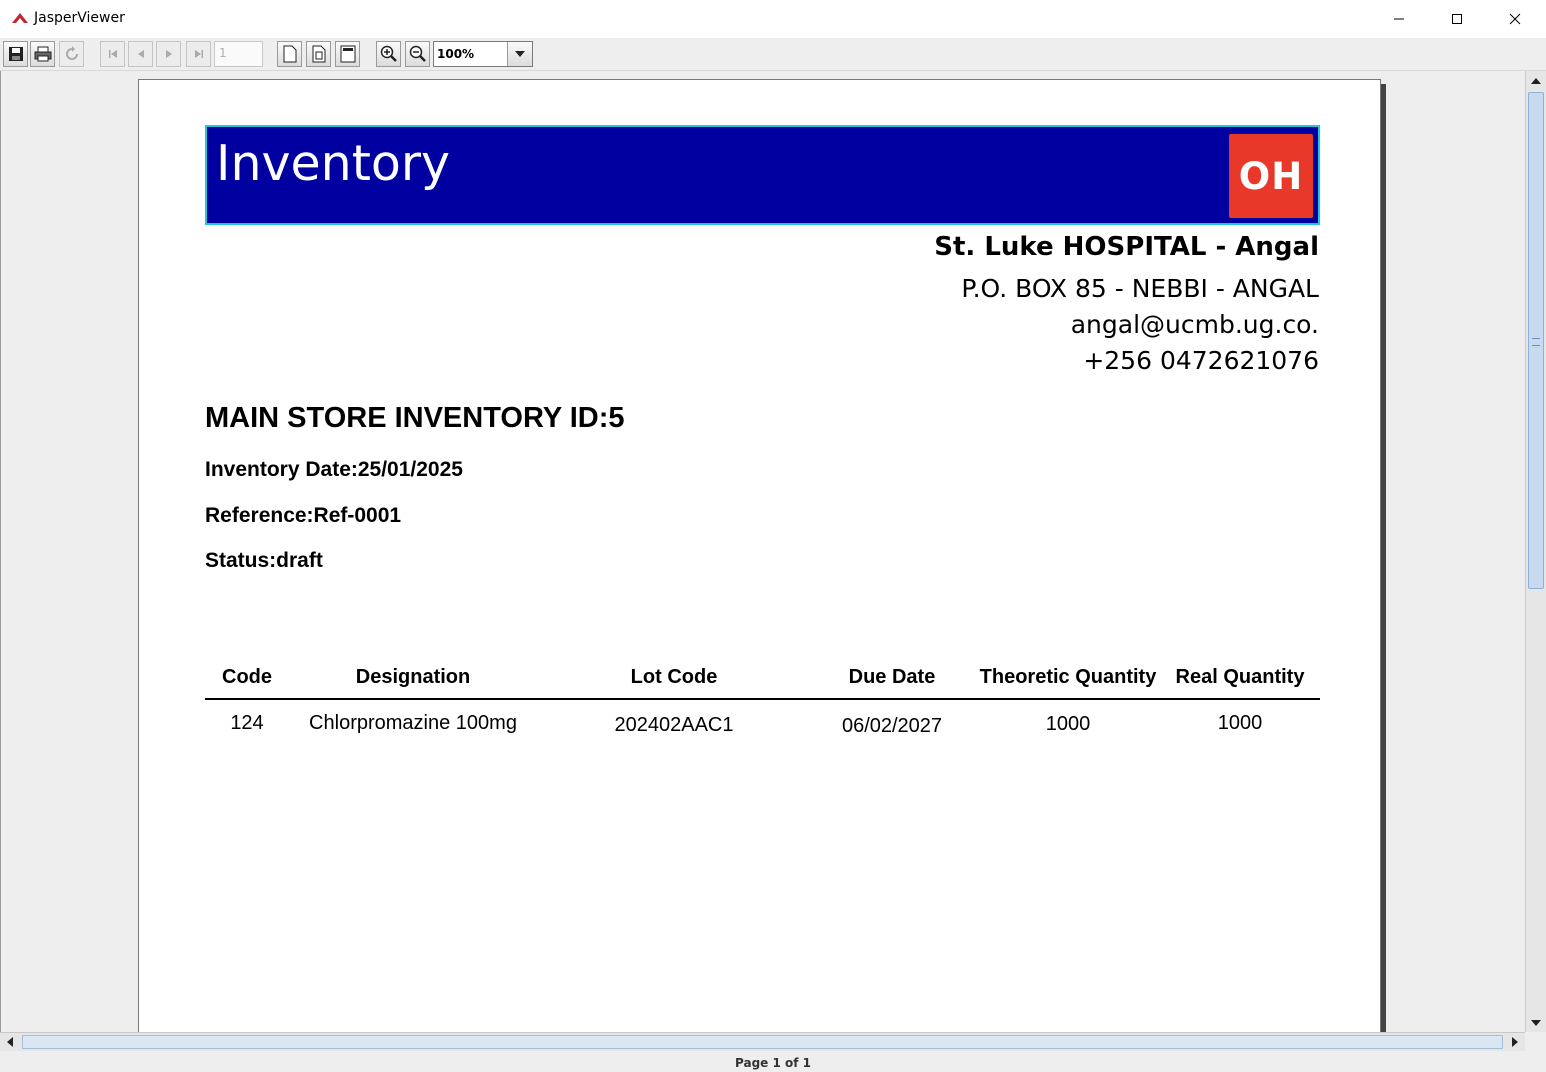 The height and width of the screenshot is (1072, 1546). Describe the element at coordinates (303, 515) in the screenshot. I see `inventory-reference: Reference:Ref-0001` at that location.